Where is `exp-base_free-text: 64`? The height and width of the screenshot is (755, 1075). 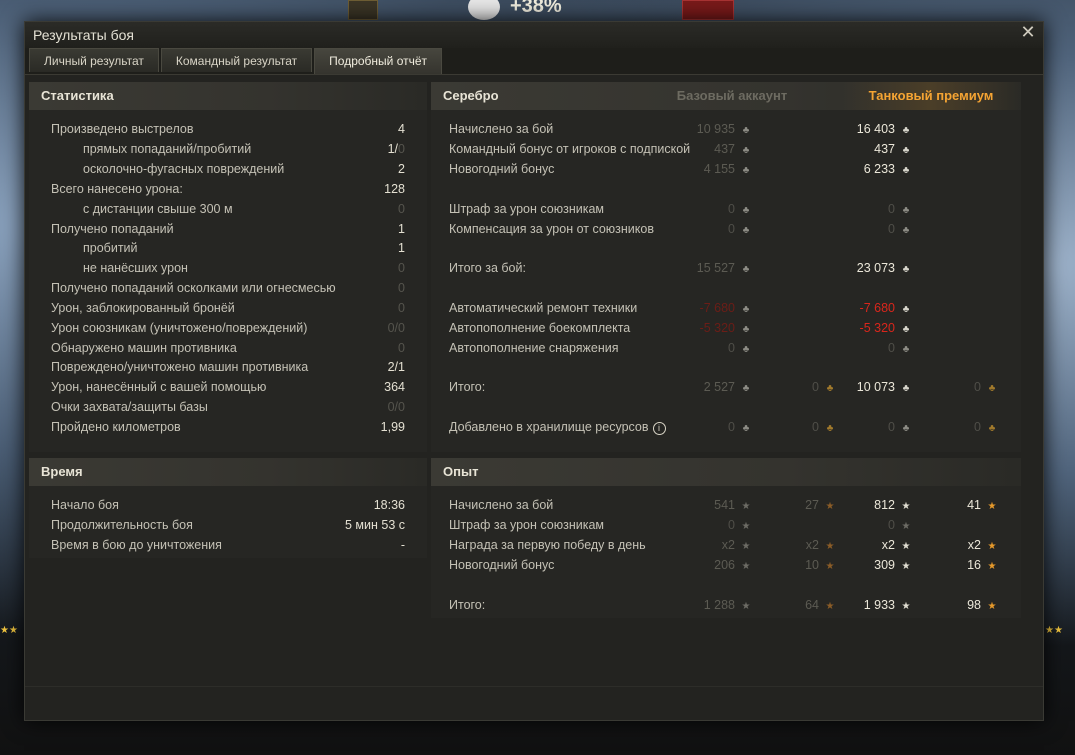
exp-base_free-text: 64 is located at coordinates (812, 605).